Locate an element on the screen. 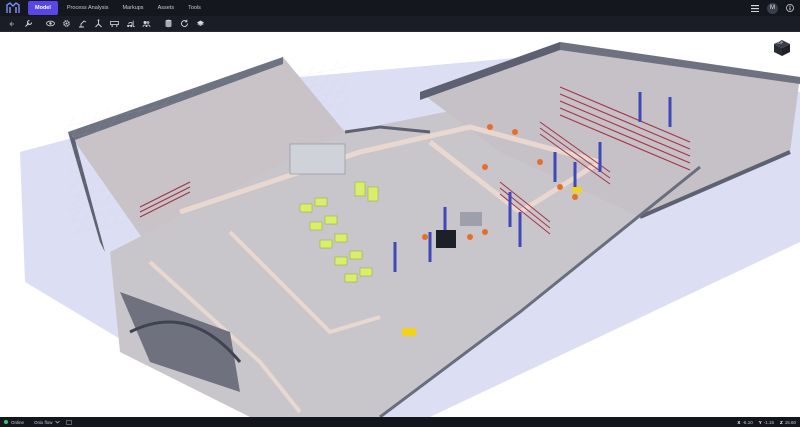 This screenshot has height=427, width=800. database-icon is located at coordinates (168, 23).